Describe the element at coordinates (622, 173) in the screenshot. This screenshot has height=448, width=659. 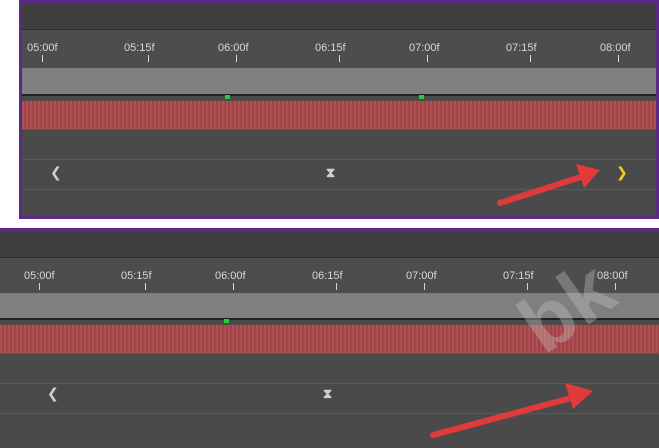
I see `next-keyframe-icon: ❯` at that location.